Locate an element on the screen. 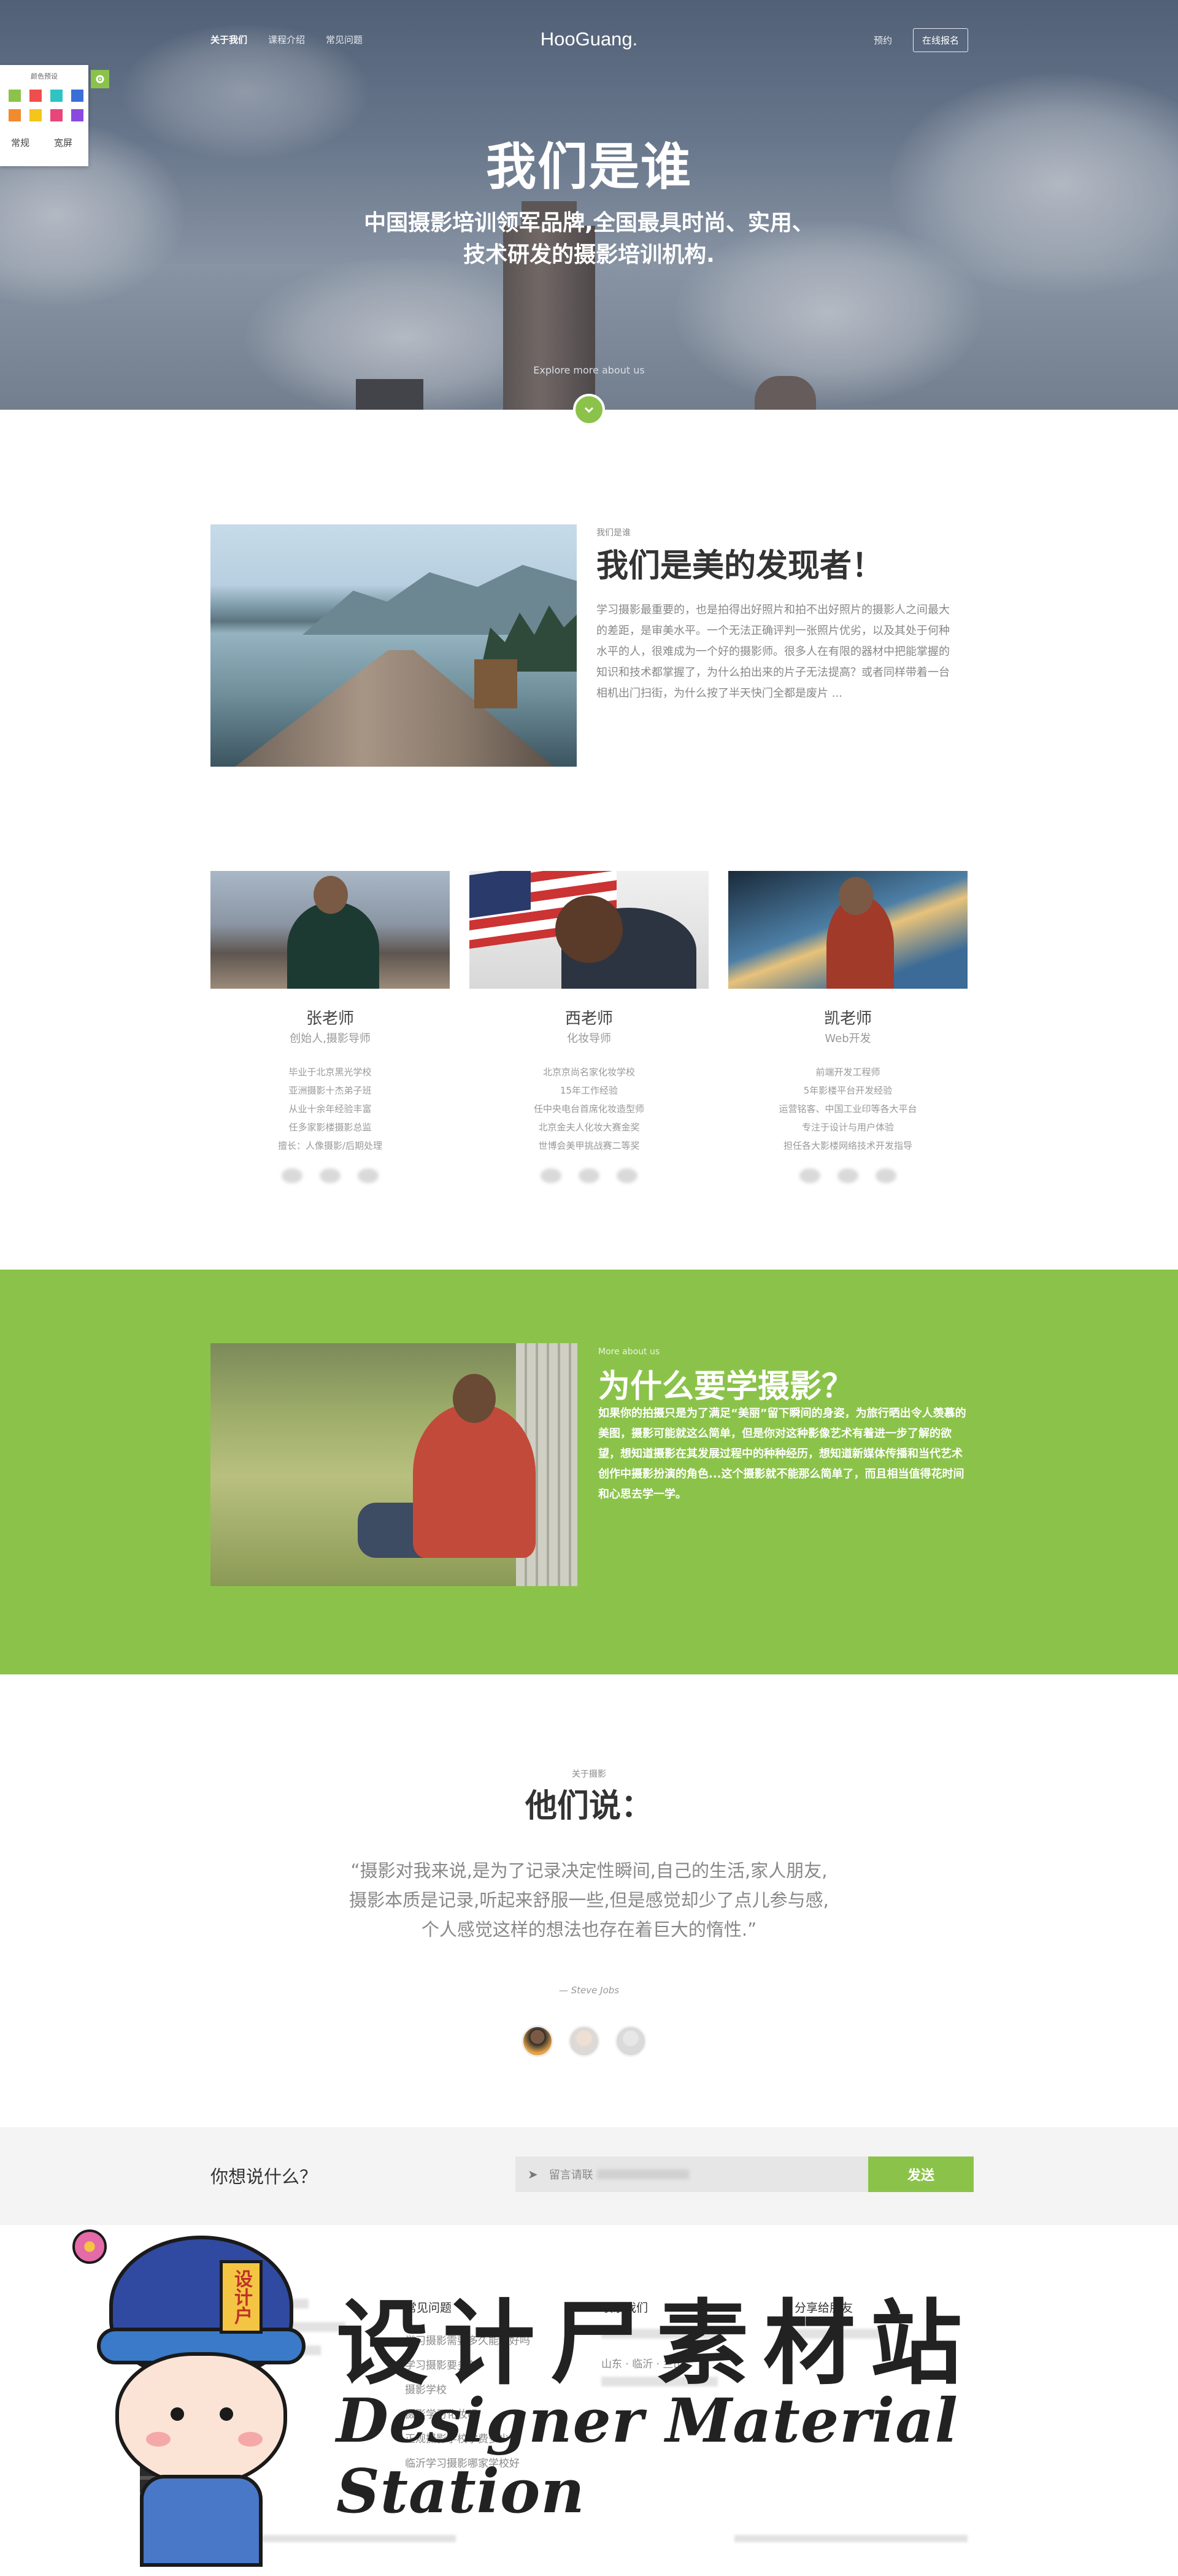 The width and height of the screenshot is (1178, 2576). nav-left-links: 关于我们 课程介绍 常见问题 is located at coordinates (286, 39).